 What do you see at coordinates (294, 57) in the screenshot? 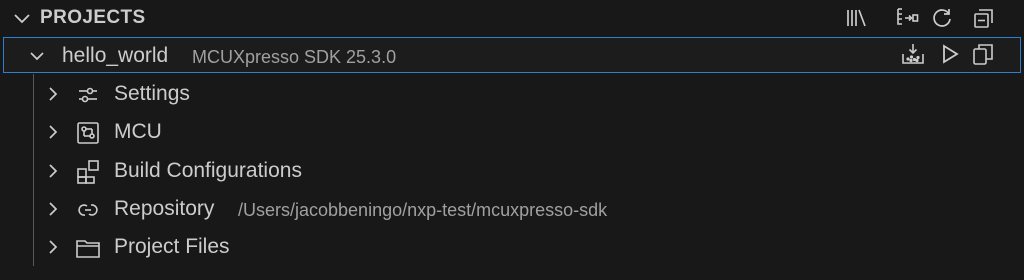
I see `project-sdk-version: MCUXpresso SDK 25.3.0` at bounding box center [294, 57].